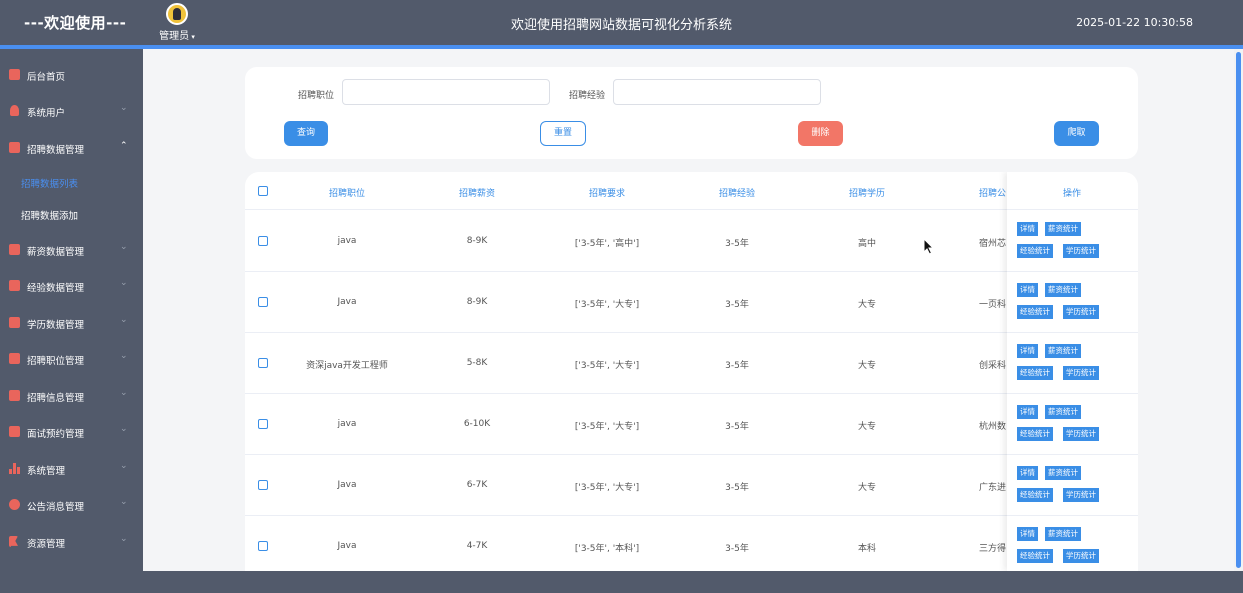 This screenshot has height=593, width=1243. I want to click on sidebar-item-label: 学历数据管理, so click(56, 325).